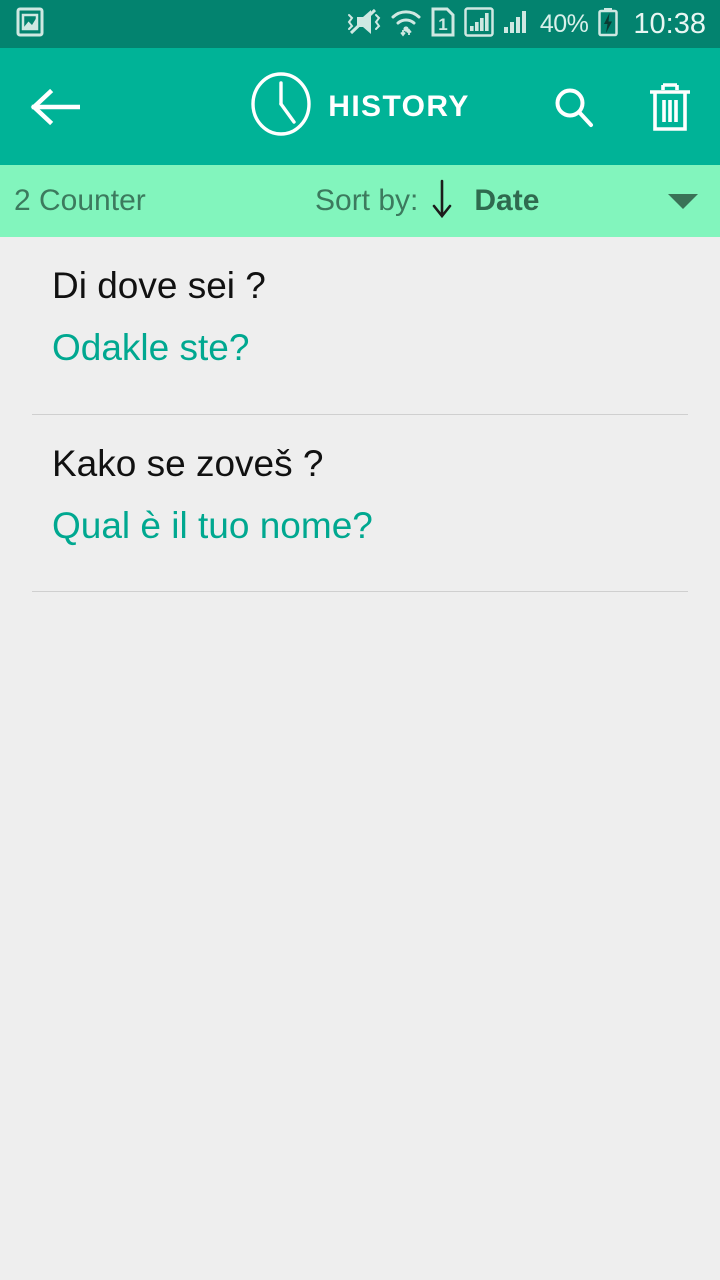  What do you see at coordinates (564, 23) in the screenshot?
I see `battery-percent-label: 40%` at bounding box center [564, 23].